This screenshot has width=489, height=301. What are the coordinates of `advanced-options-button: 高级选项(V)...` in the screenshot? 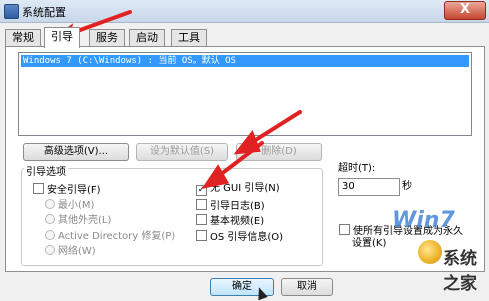 It's located at (76, 152).